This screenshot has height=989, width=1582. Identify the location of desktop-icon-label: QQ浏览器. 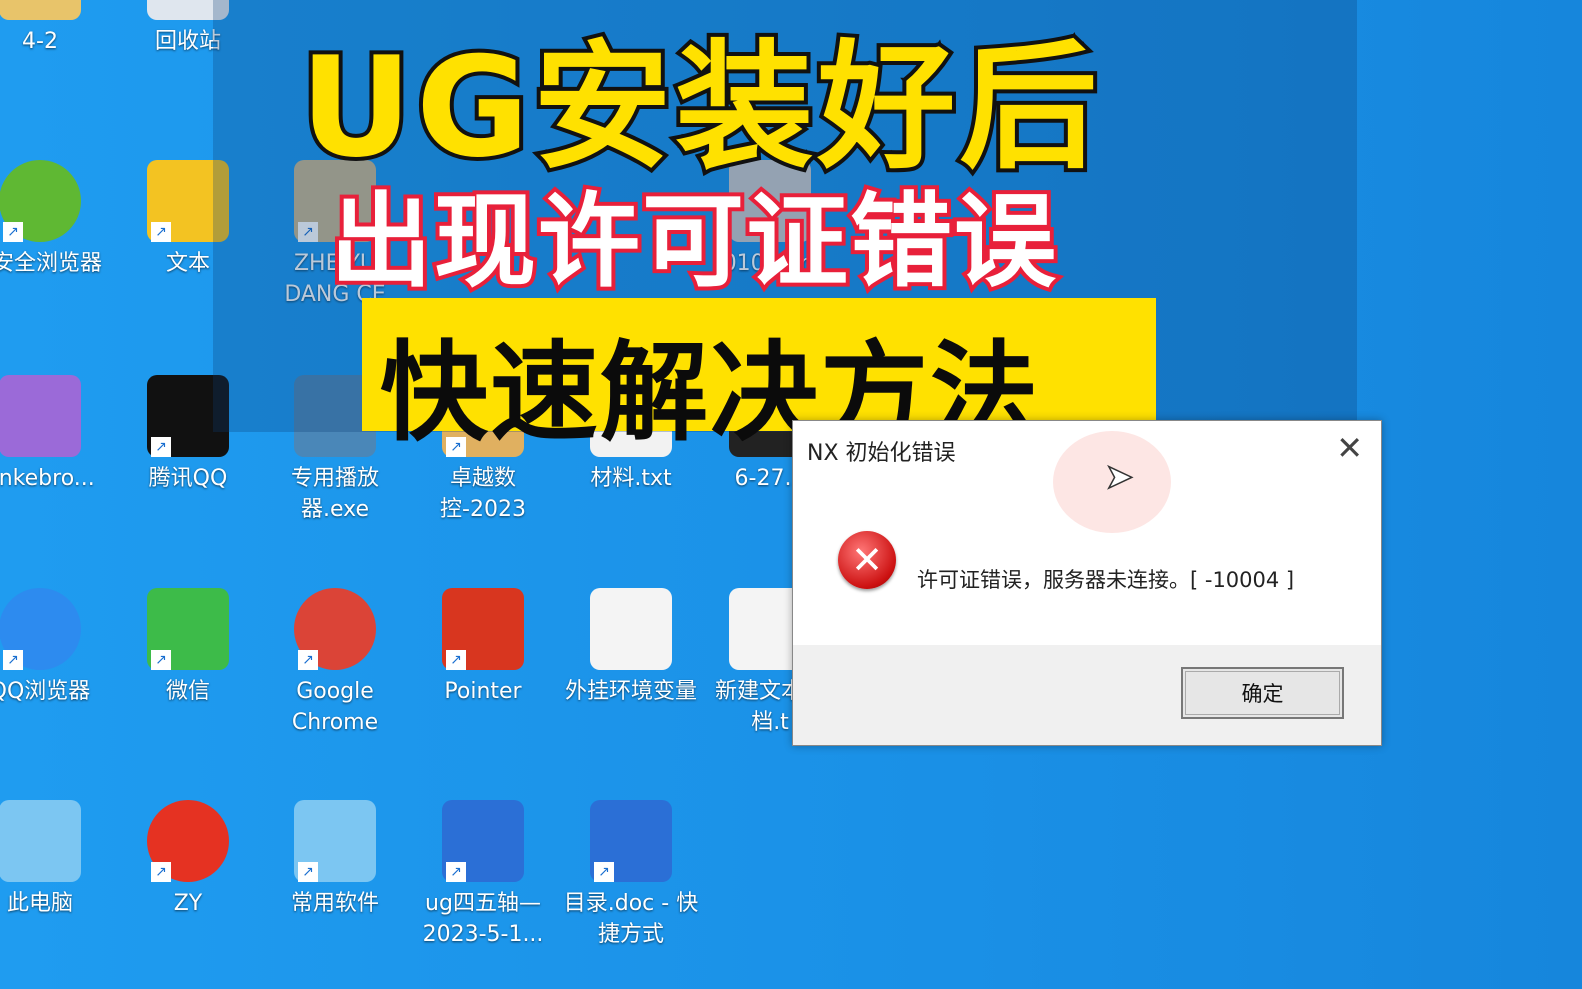
(45, 691).